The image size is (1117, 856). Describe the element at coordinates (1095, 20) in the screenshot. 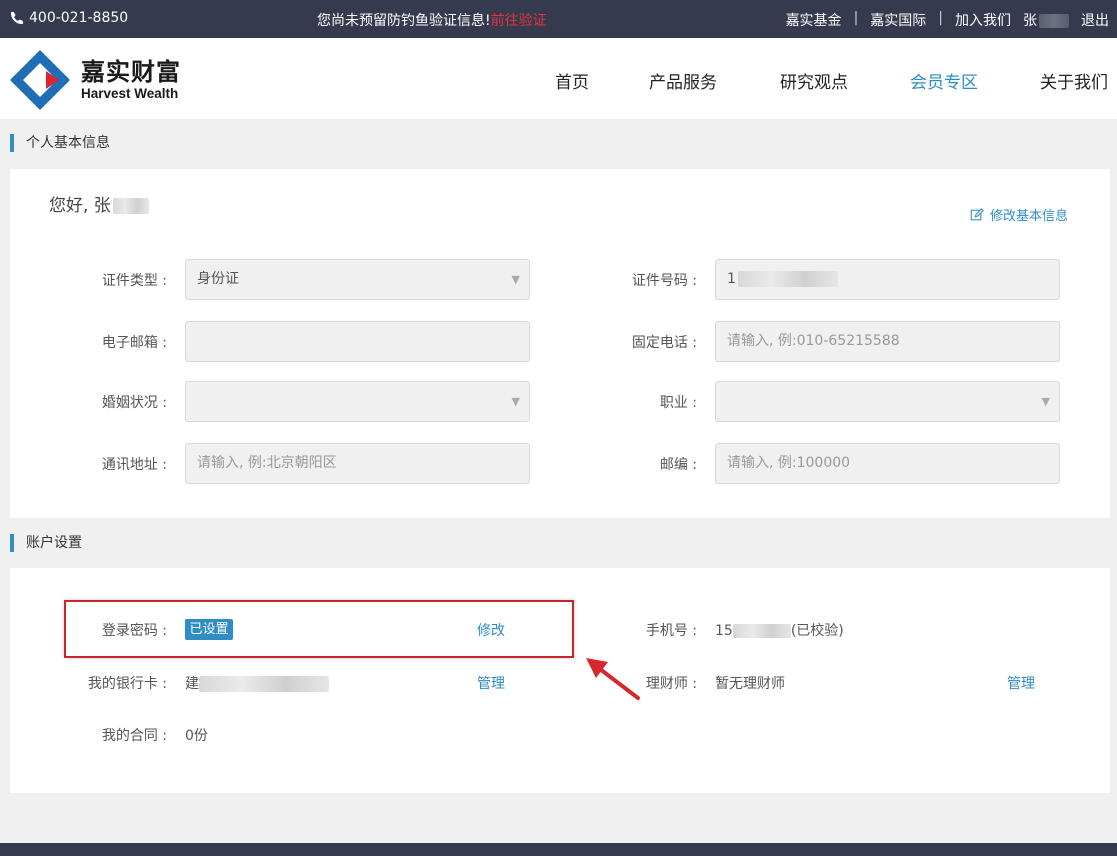

I see `logout-link: 退出` at that location.